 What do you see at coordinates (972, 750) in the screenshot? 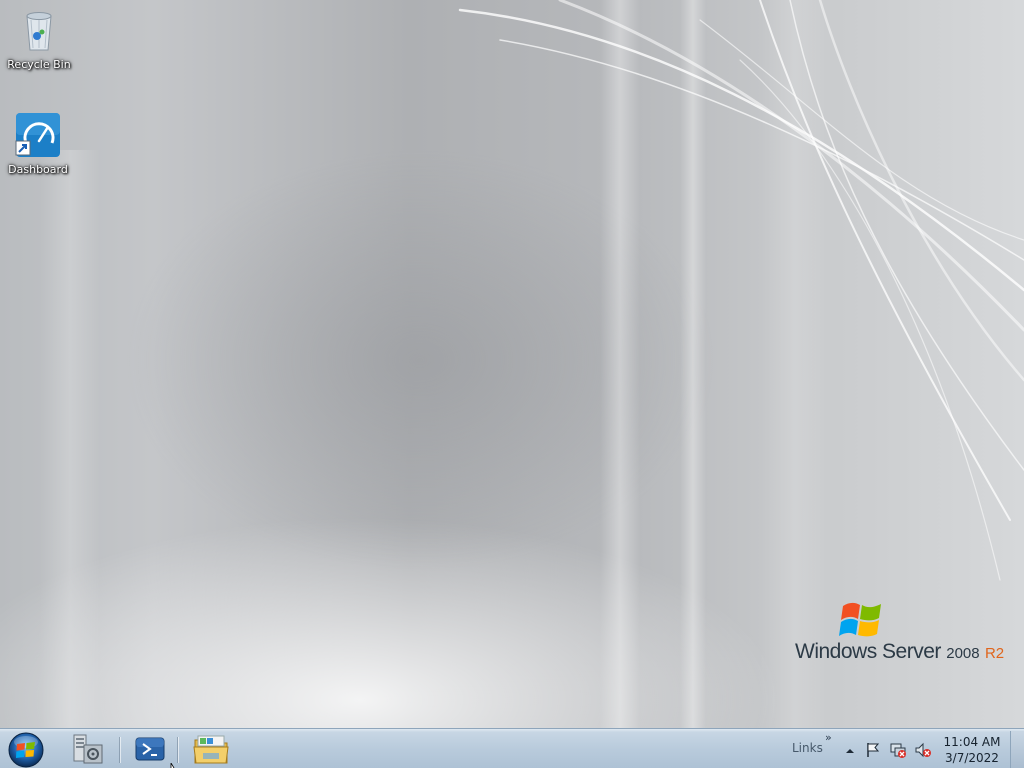
I see `taskbar-clock: 11:04 AM 3/7/2022` at bounding box center [972, 750].